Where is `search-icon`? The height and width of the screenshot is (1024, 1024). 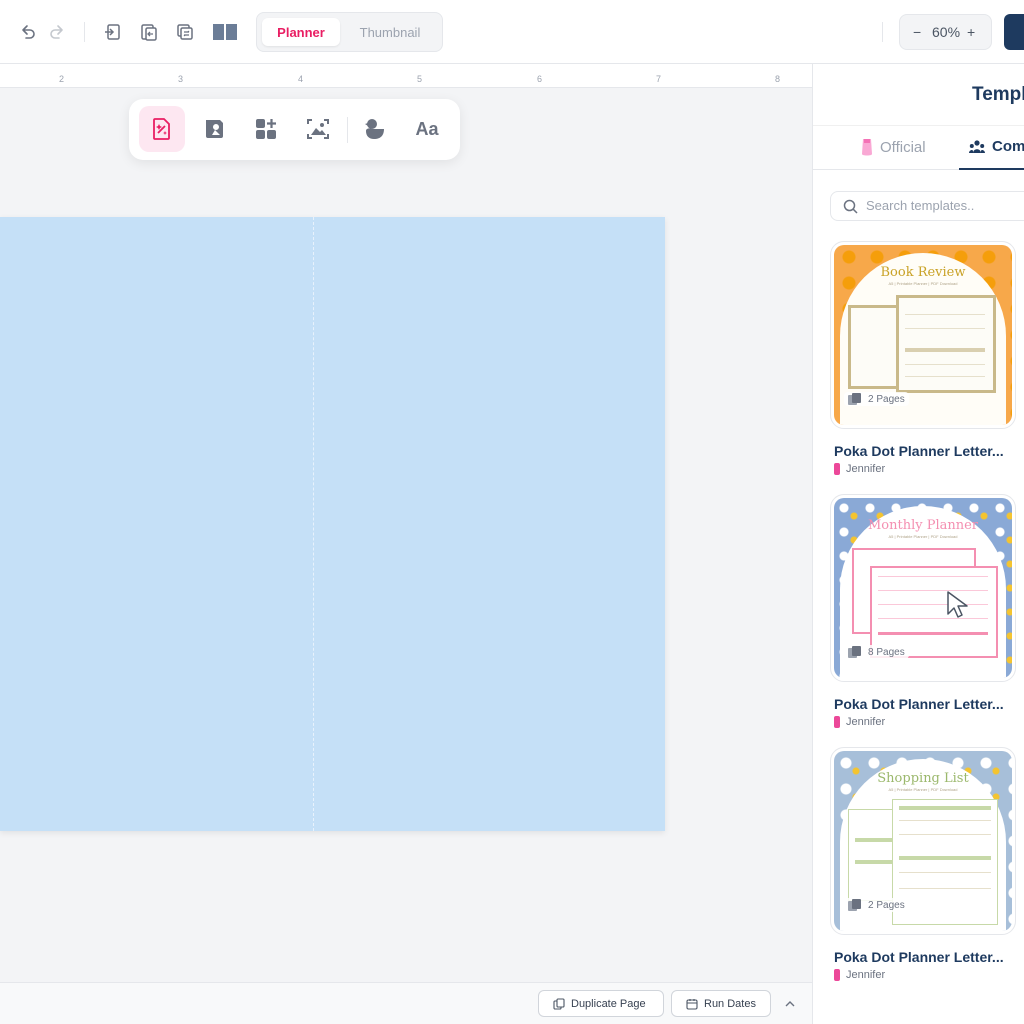
search-icon is located at coordinates (850, 206).